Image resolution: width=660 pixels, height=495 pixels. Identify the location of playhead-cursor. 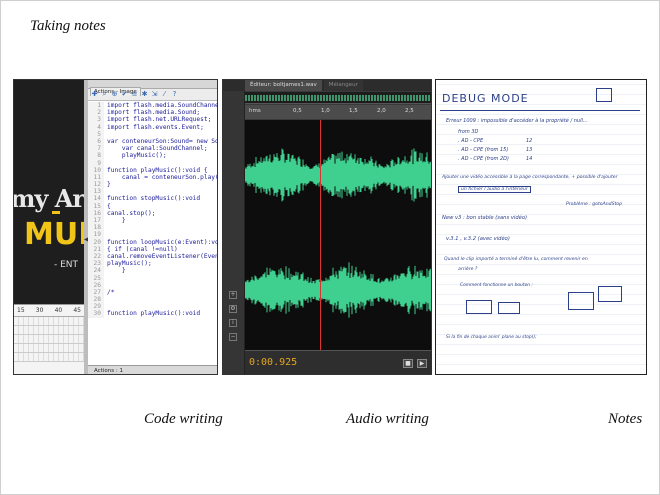
(320, 235).